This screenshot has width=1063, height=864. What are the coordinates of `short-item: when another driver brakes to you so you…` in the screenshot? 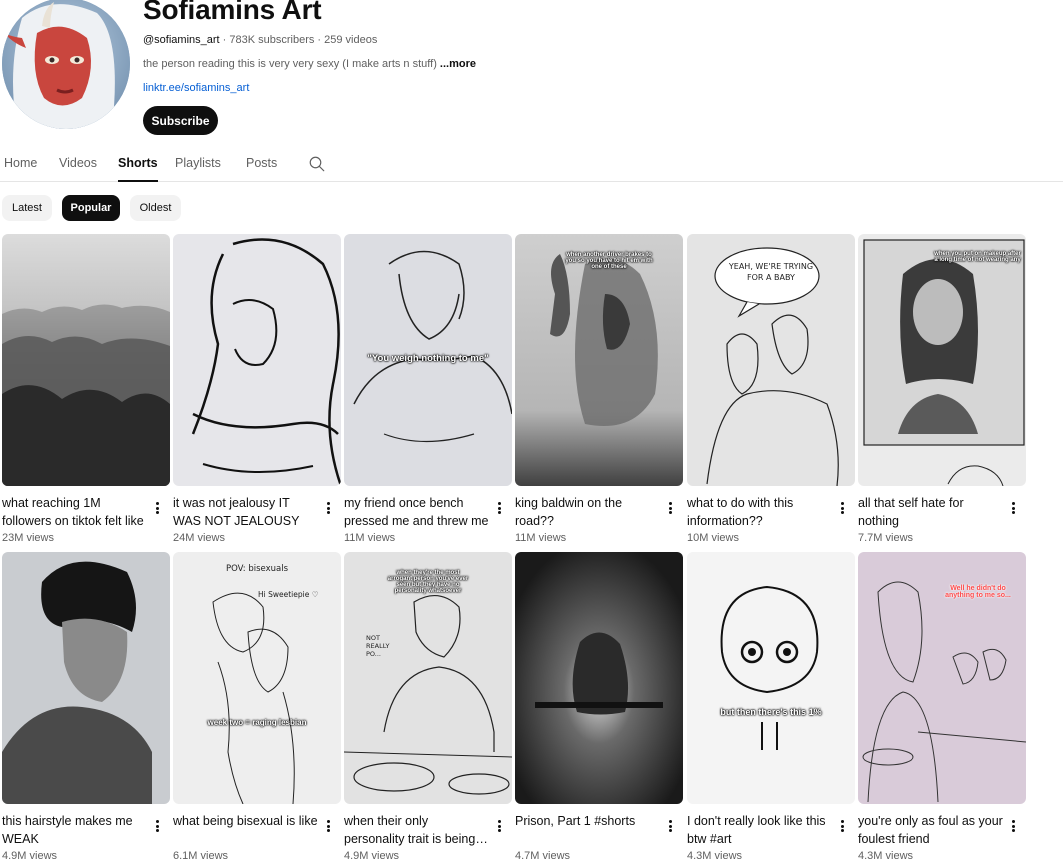 It's located at (599, 389).